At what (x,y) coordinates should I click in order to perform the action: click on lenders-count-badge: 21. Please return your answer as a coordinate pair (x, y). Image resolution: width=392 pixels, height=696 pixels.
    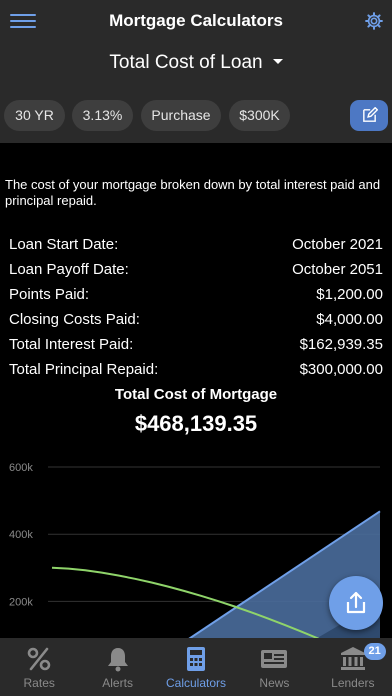
    Looking at the image, I should click on (374, 651).